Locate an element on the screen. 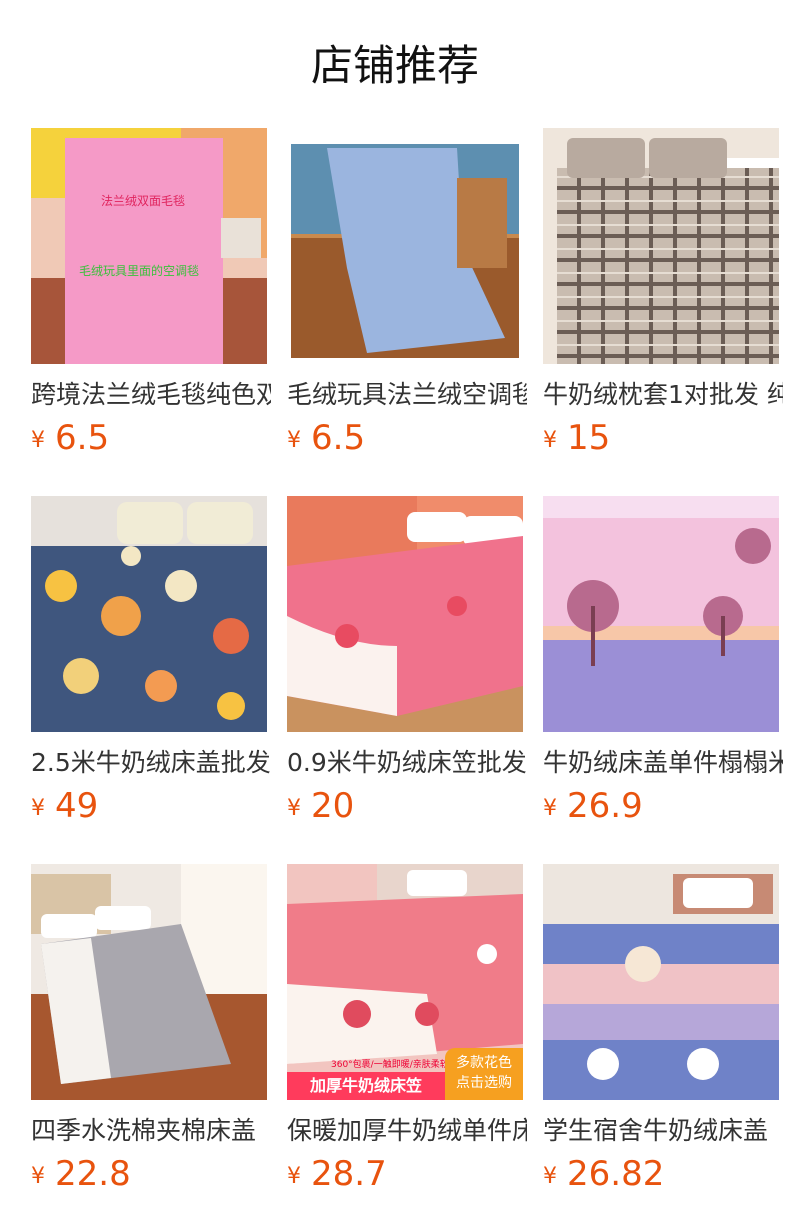 The image size is (790, 1232). product-name: 2.5米牛奶绒床盖批发 is located at coordinates (151, 763).